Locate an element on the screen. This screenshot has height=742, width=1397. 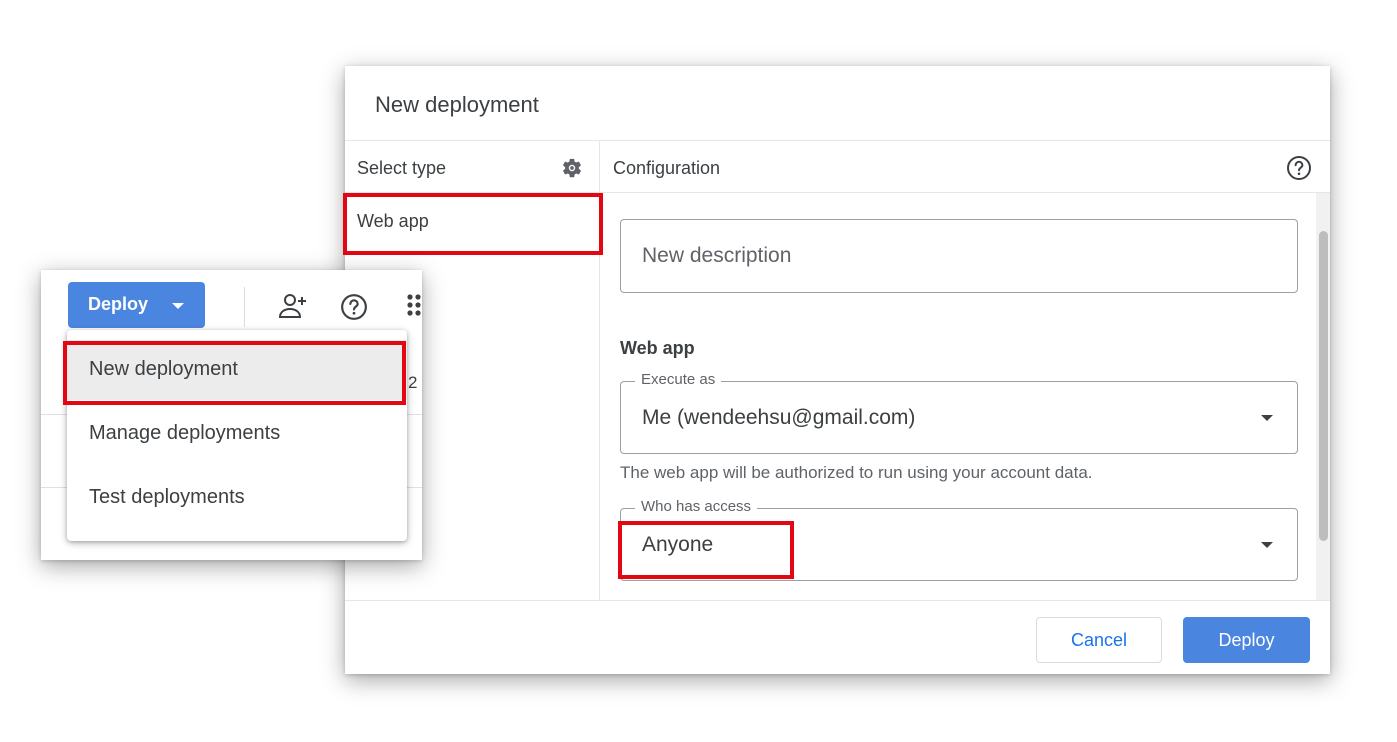
menu-item-label: Manage deployments is located at coordinates (185, 433).